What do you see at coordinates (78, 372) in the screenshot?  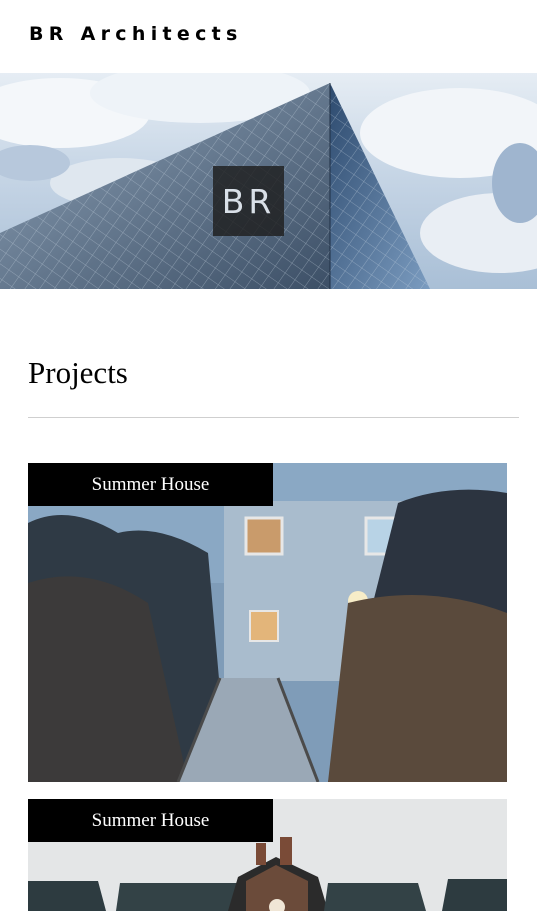 I see `projects-heading: Projects` at bounding box center [78, 372].